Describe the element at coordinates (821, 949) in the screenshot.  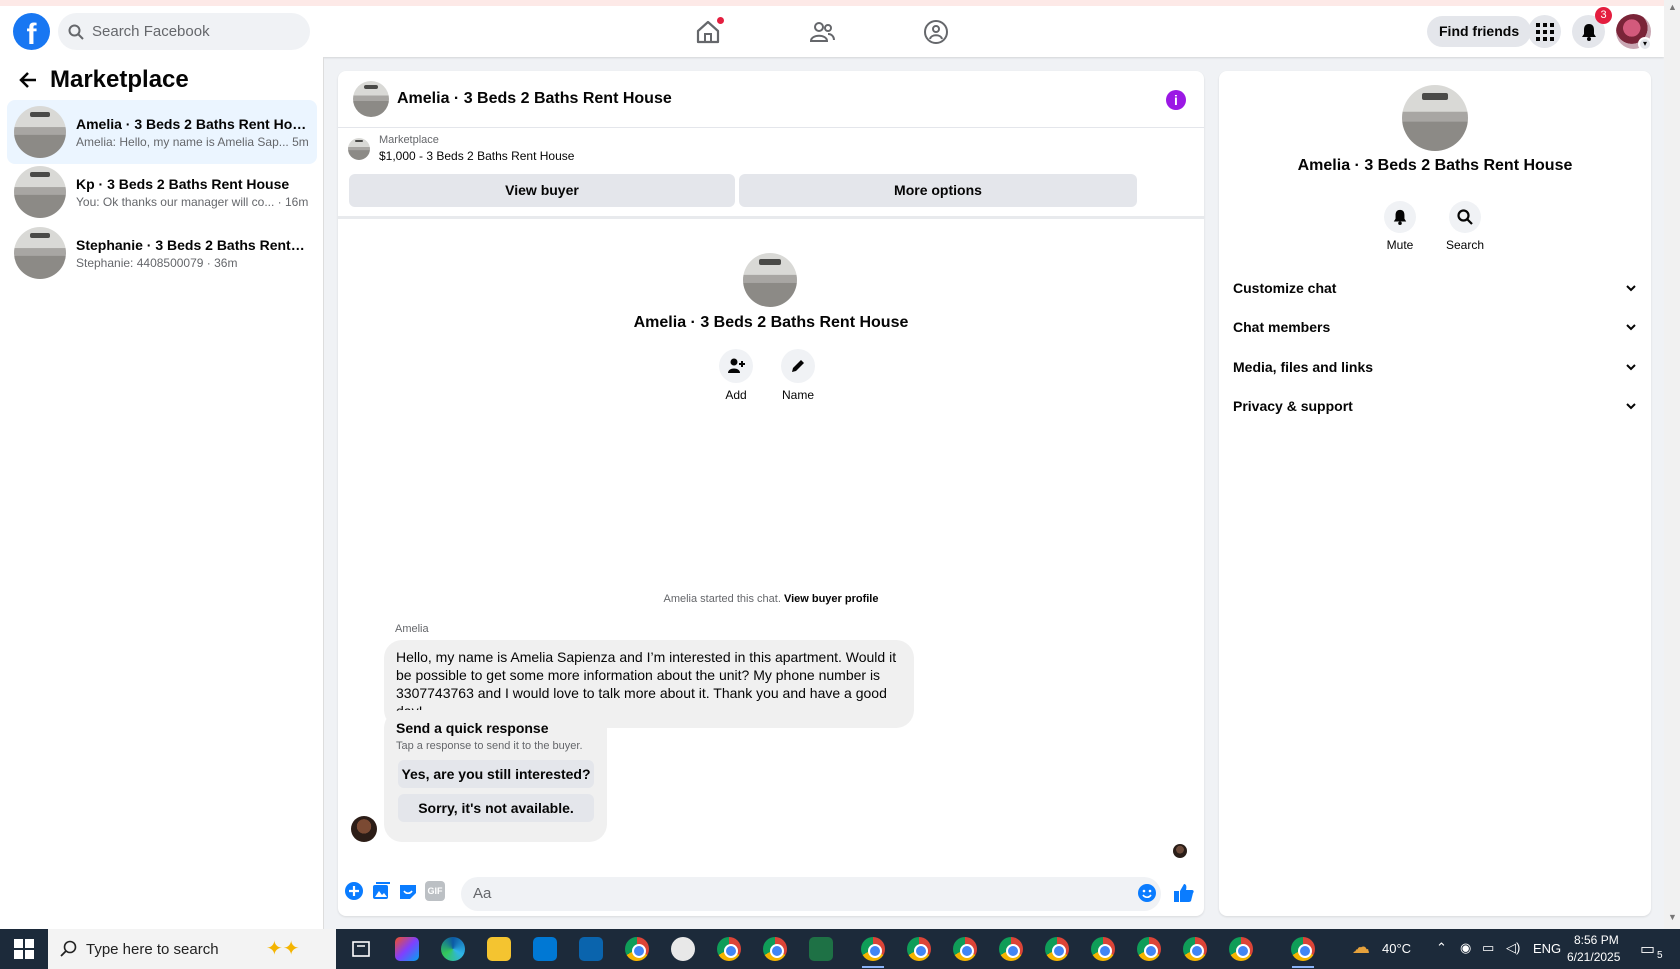
I see `spreadsheet-icon` at that location.